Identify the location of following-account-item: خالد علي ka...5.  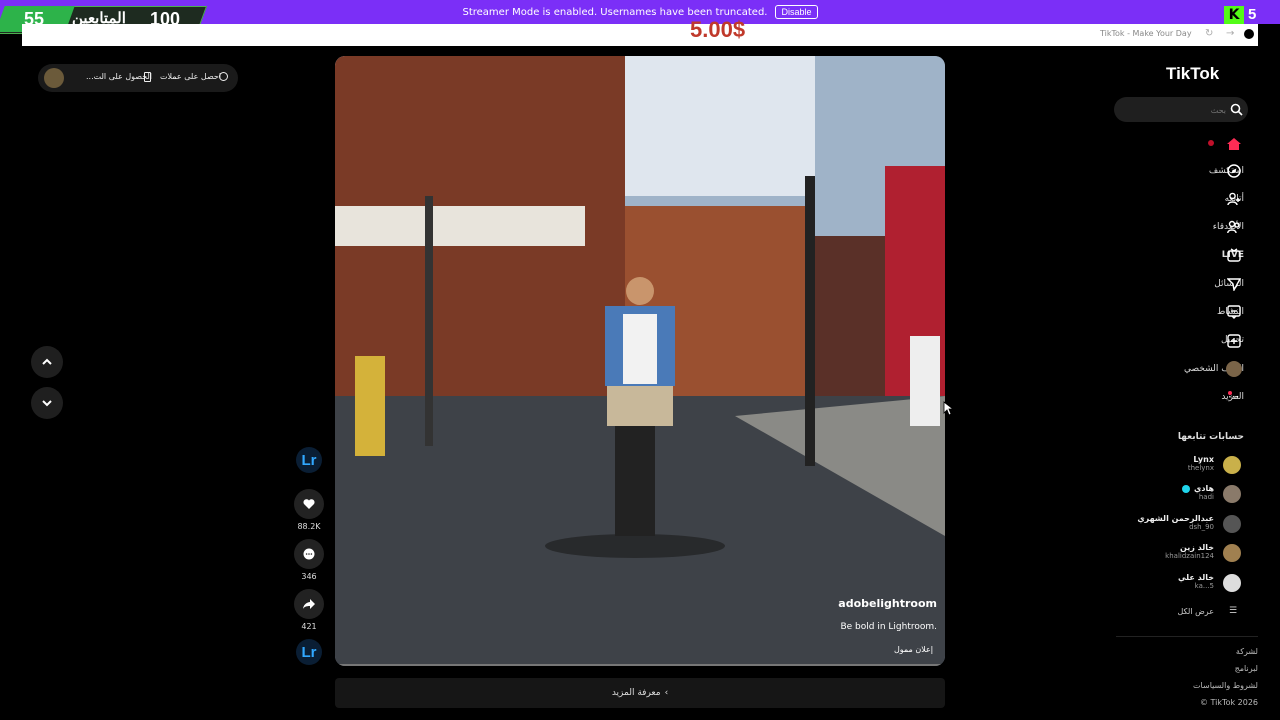
(1196, 581).